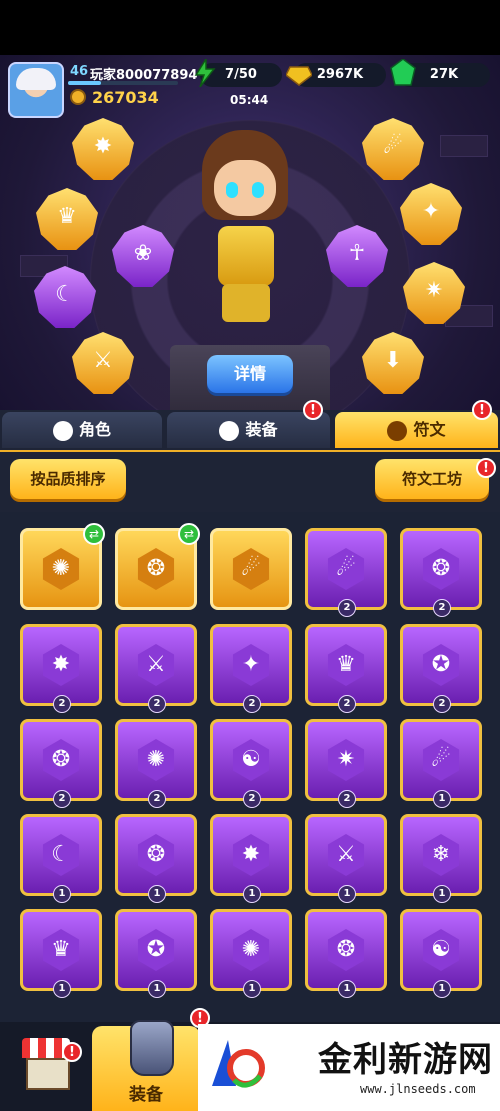  What do you see at coordinates (250, 374) in the screenshot?
I see `details-button: 详情` at bounding box center [250, 374].